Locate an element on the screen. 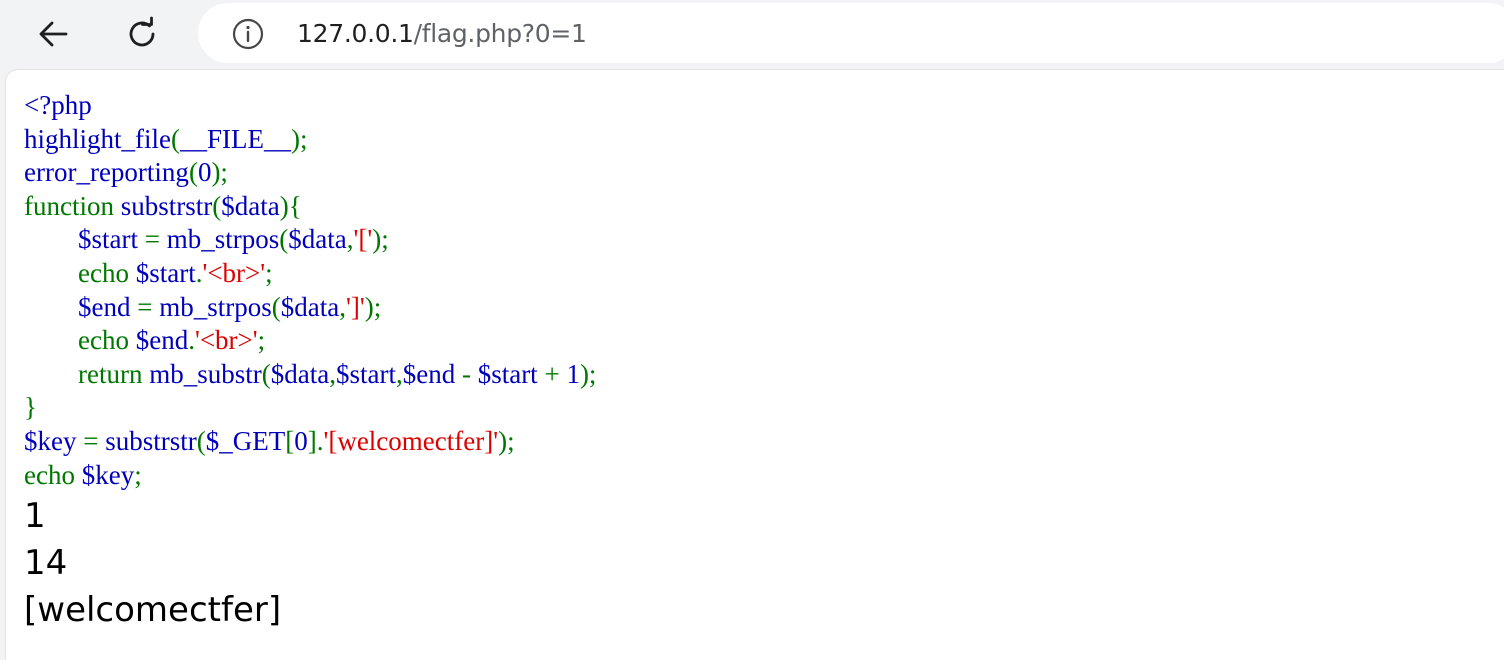  code-token: ]. is located at coordinates (315, 440).